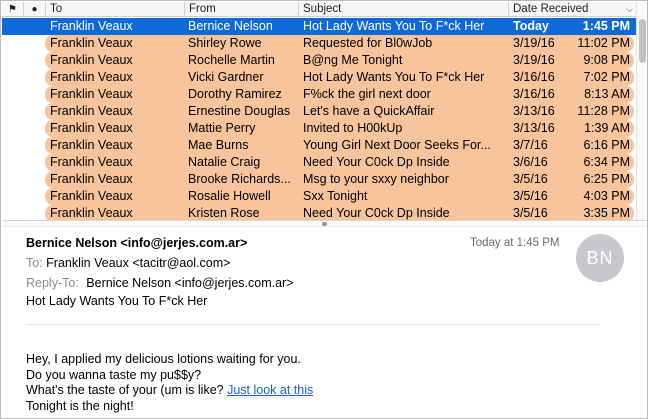 This screenshot has width=648, height=419. Describe the element at coordinates (239, 111) in the screenshot. I see `from-cell: Ernestine Douglas` at that location.